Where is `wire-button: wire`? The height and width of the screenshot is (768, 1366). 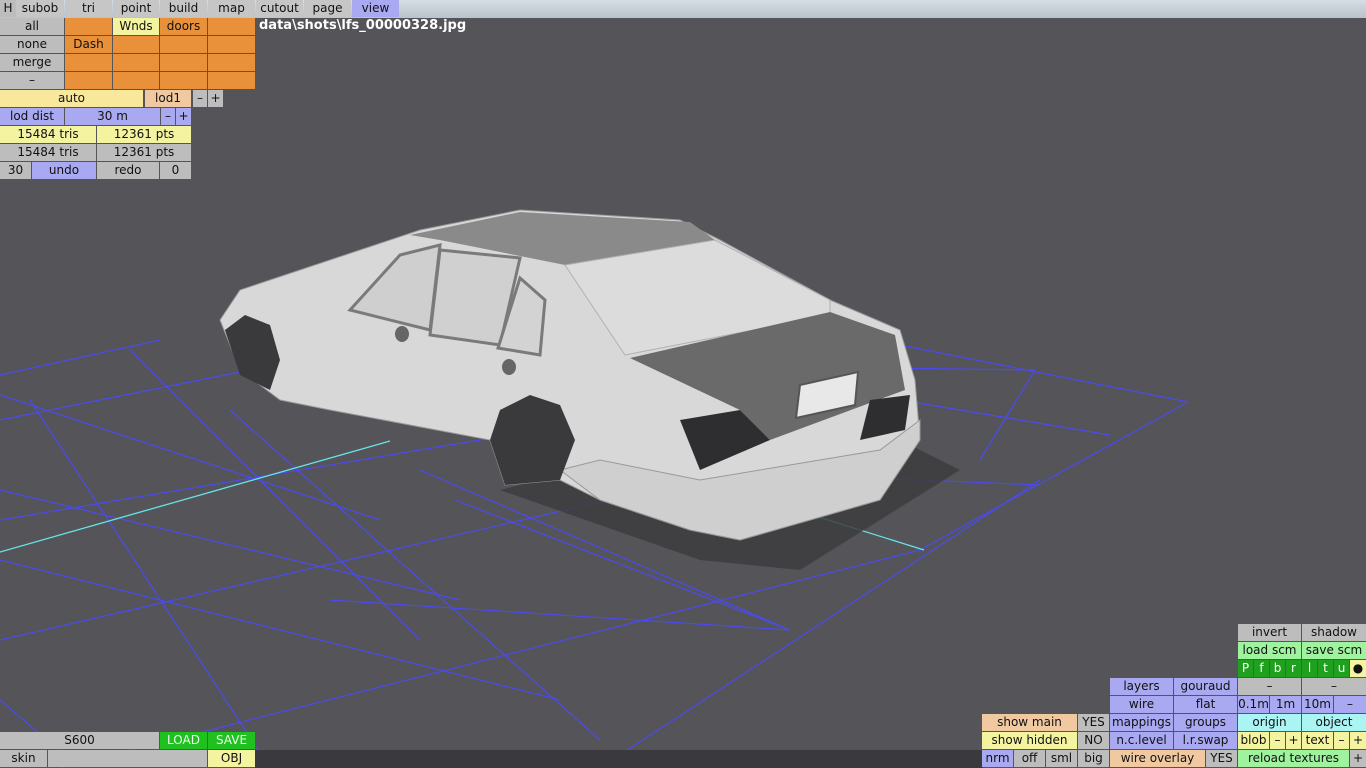 wire-button: wire is located at coordinates (1141, 704).